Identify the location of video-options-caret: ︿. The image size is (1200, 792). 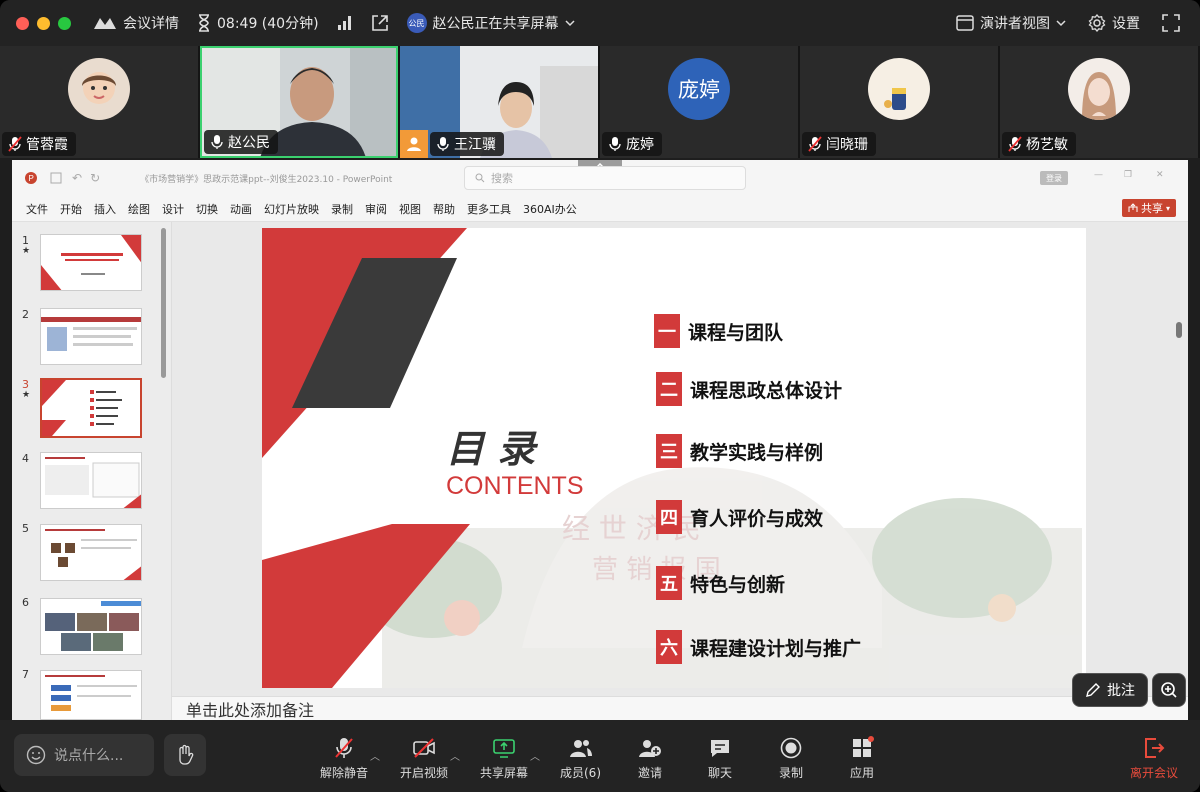
(455, 755).